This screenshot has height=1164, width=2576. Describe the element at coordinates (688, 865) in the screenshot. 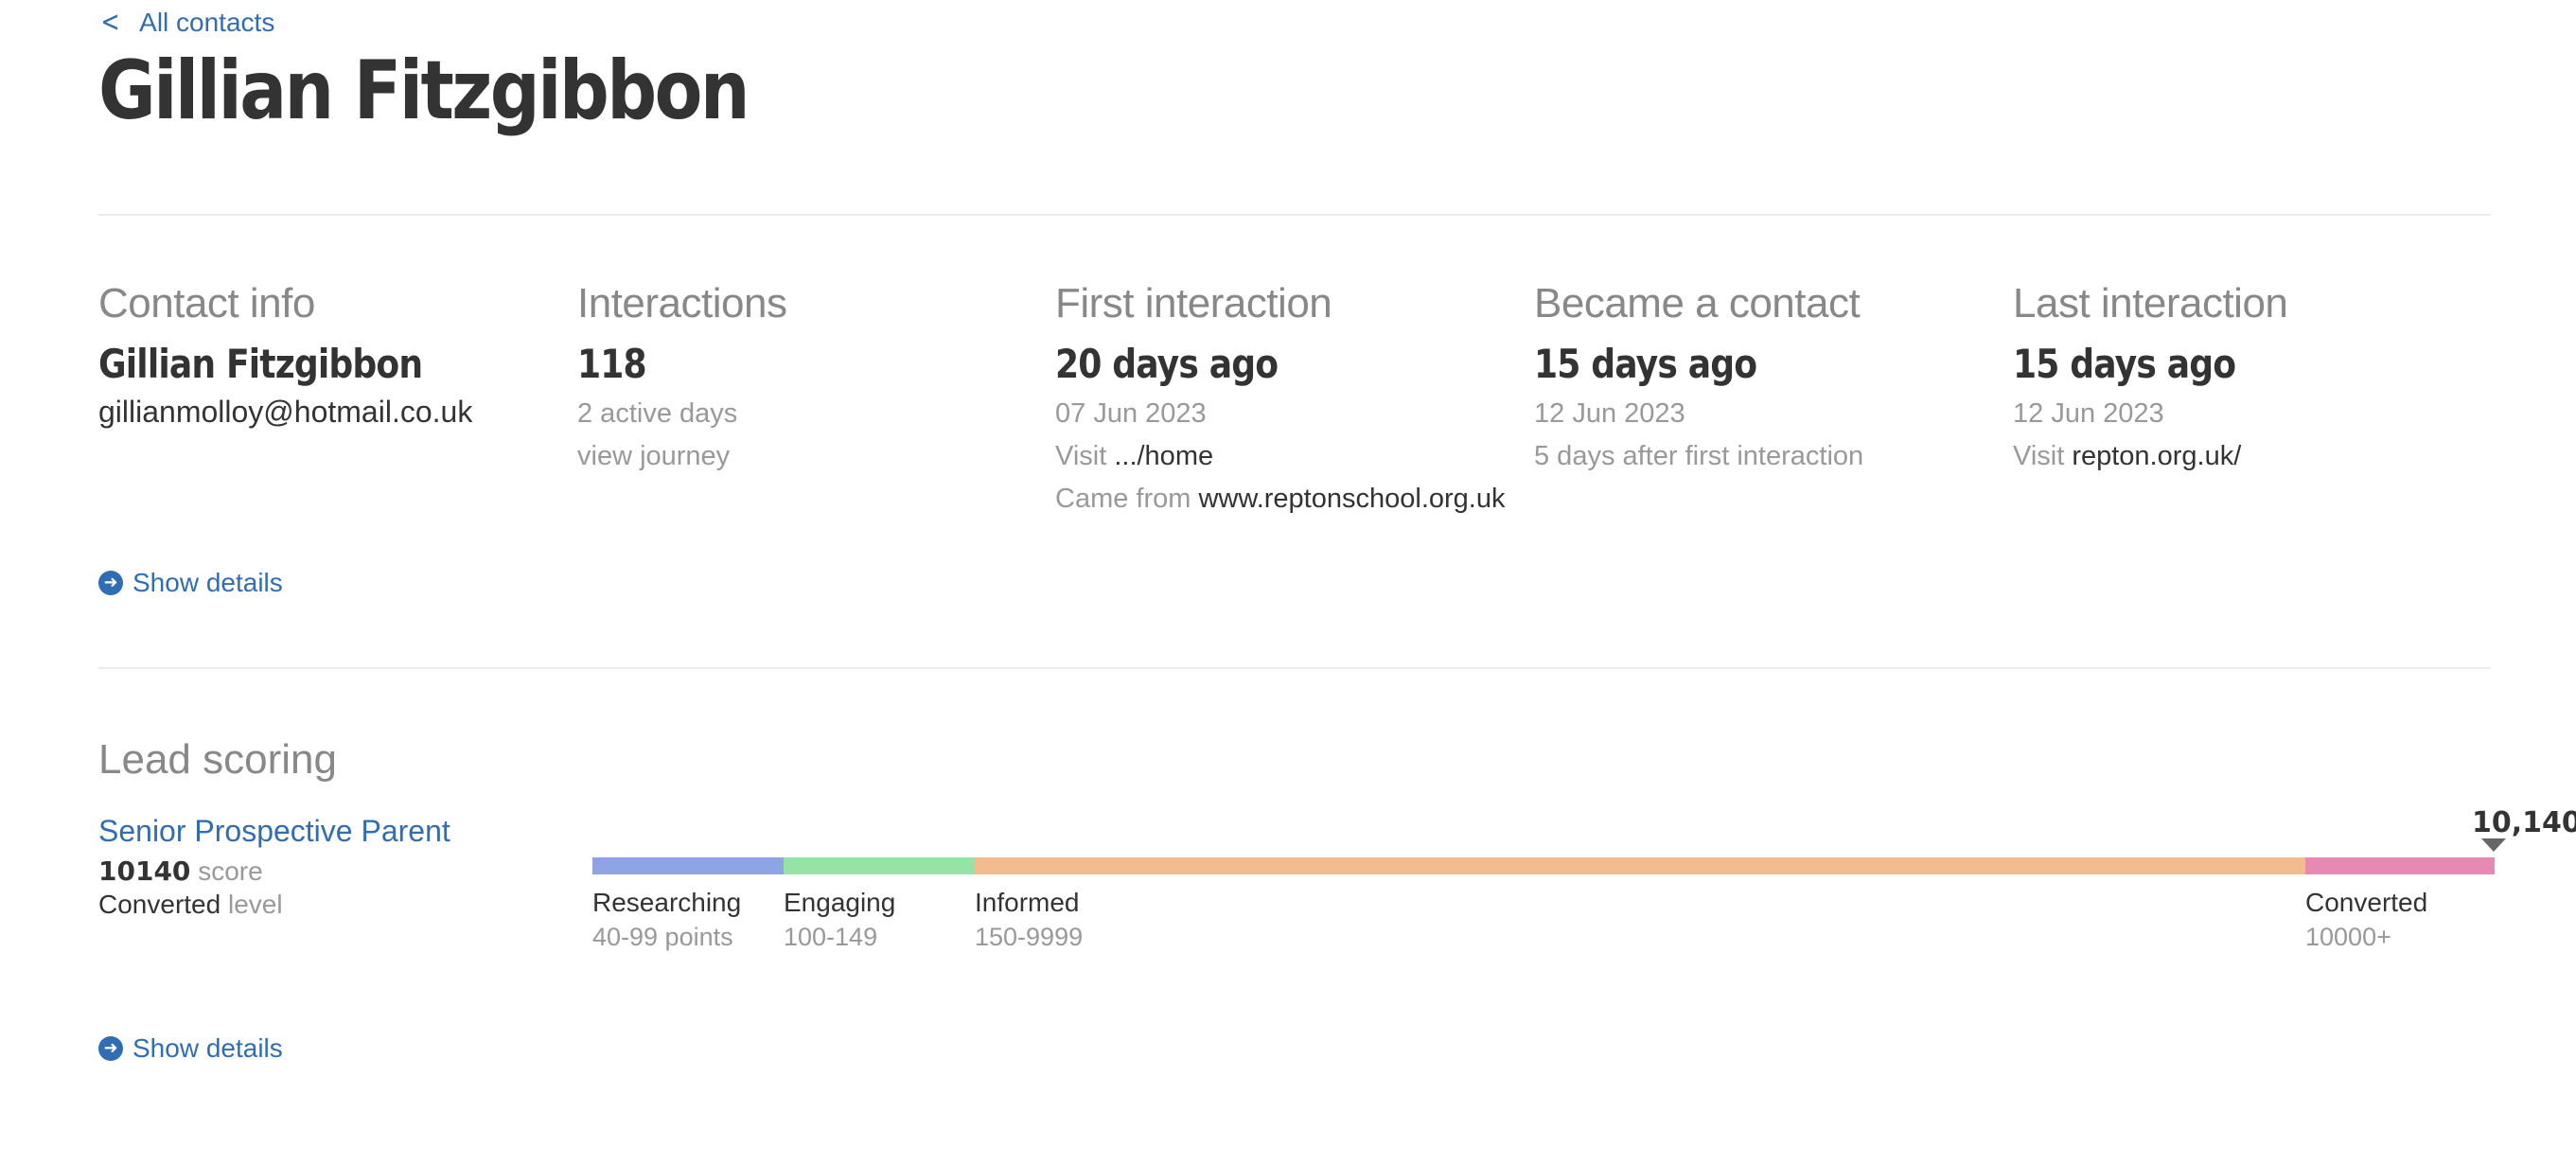

I see `score-segment-researching` at that location.